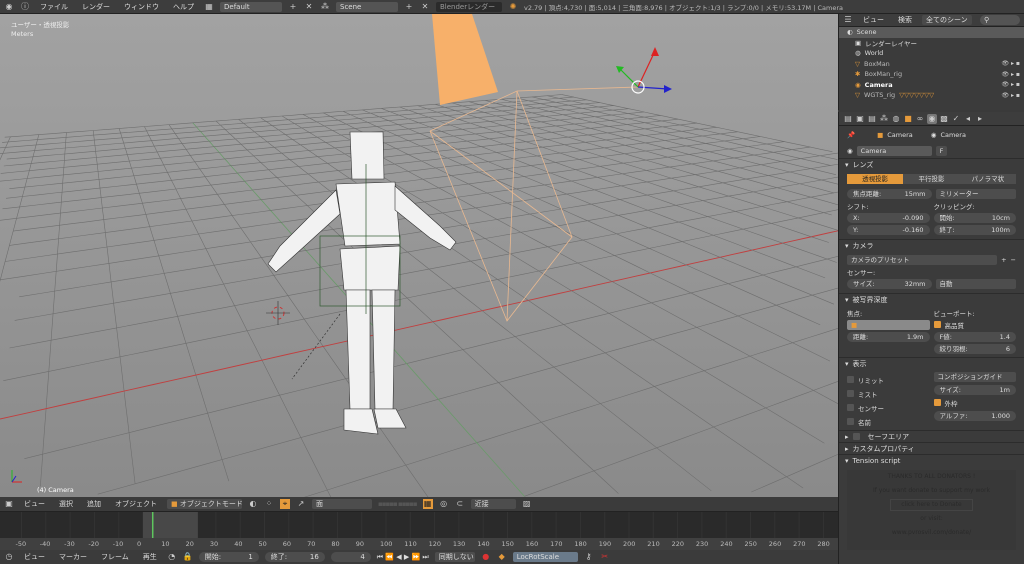  What do you see at coordinates (172, 557) in the screenshot?
I see `preview-range-icon: ◔` at bounding box center [172, 557].